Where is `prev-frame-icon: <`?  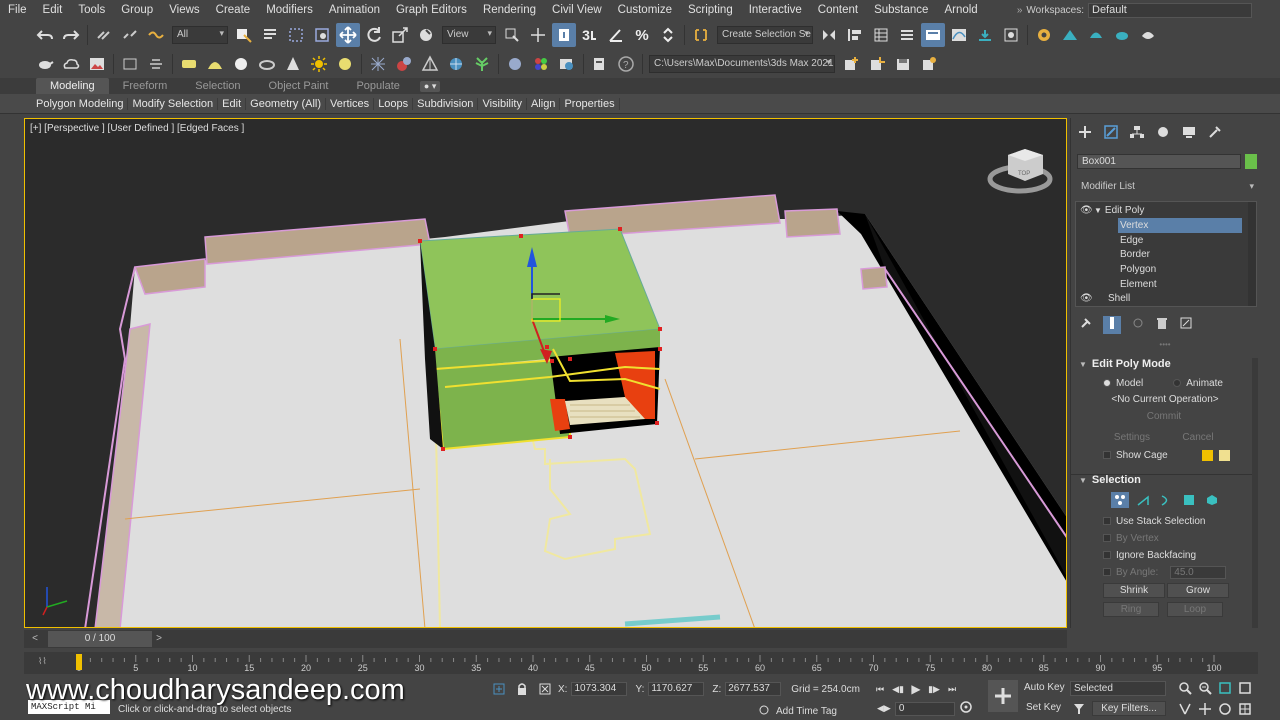
prev-frame-icon: < is located at coordinates (35, 639).